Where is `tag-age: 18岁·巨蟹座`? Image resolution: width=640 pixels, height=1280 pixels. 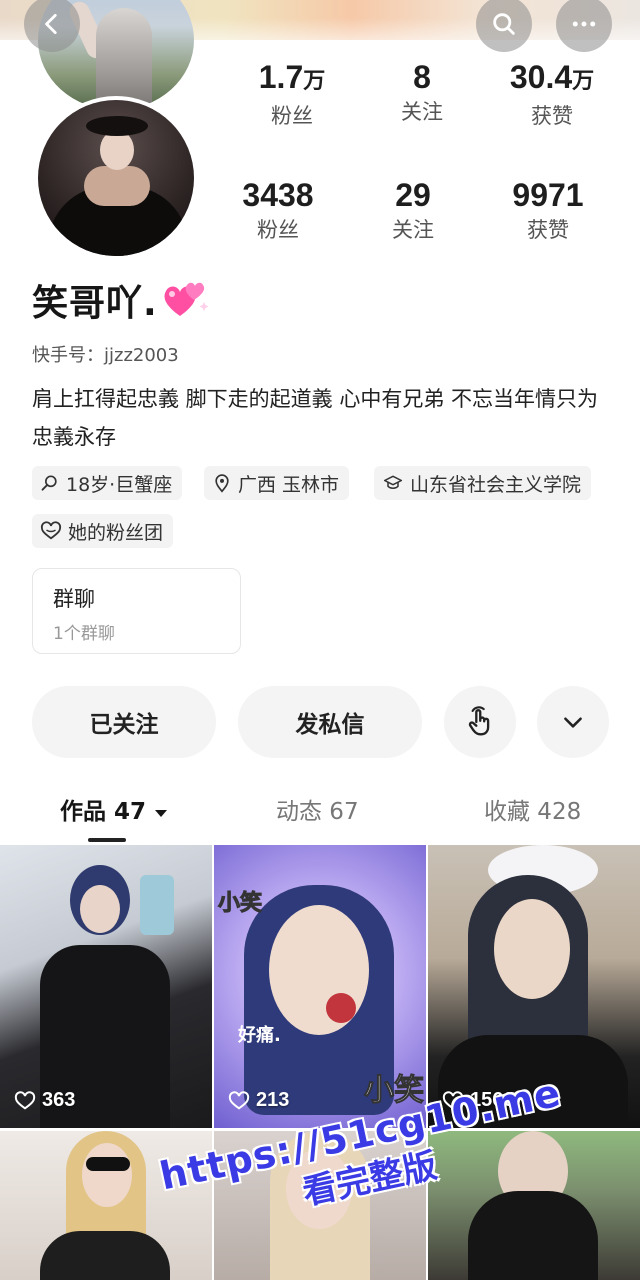 tag-age: 18岁·巨蟹座 is located at coordinates (107, 483).